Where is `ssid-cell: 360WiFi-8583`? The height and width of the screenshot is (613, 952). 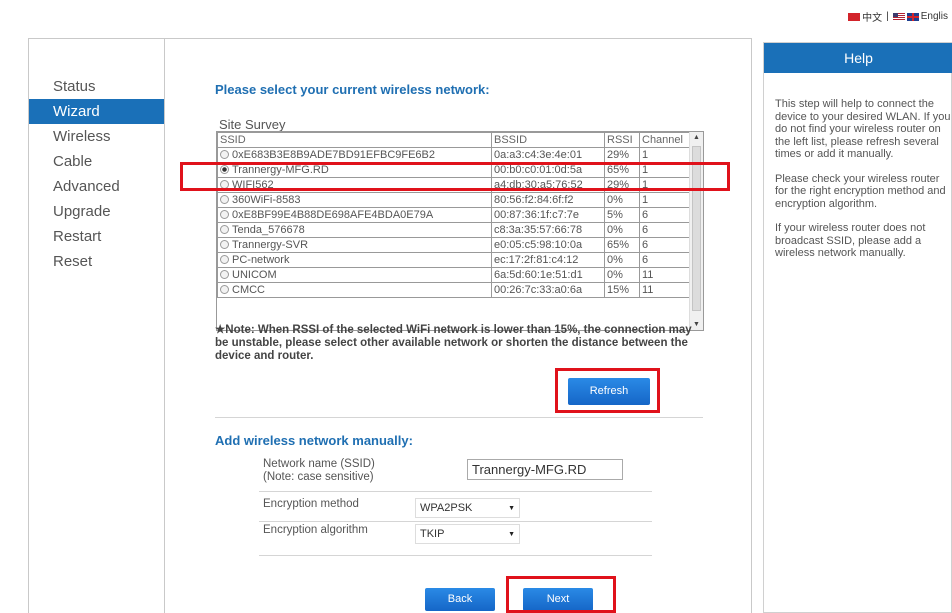
ssid-cell: 360WiFi-8583 is located at coordinates (354, 200).